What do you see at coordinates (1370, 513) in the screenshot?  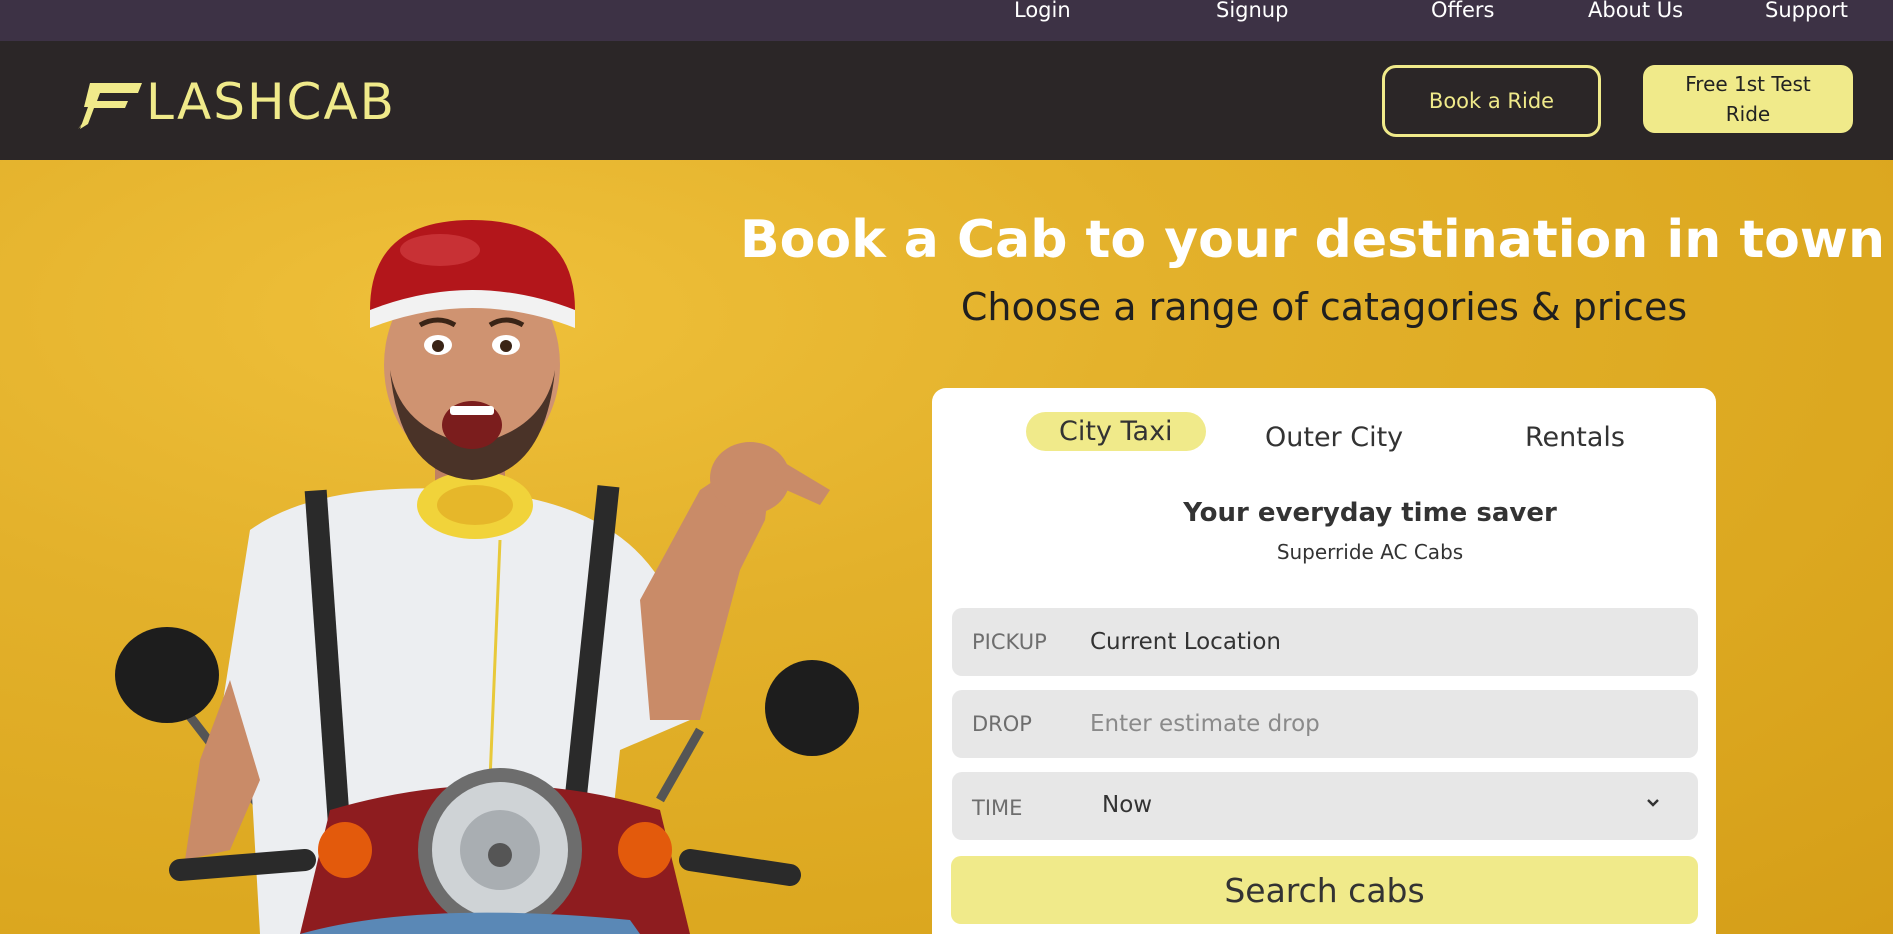 I see `card-heading: Your everyday time saver` at bounding box center [1370, 513].